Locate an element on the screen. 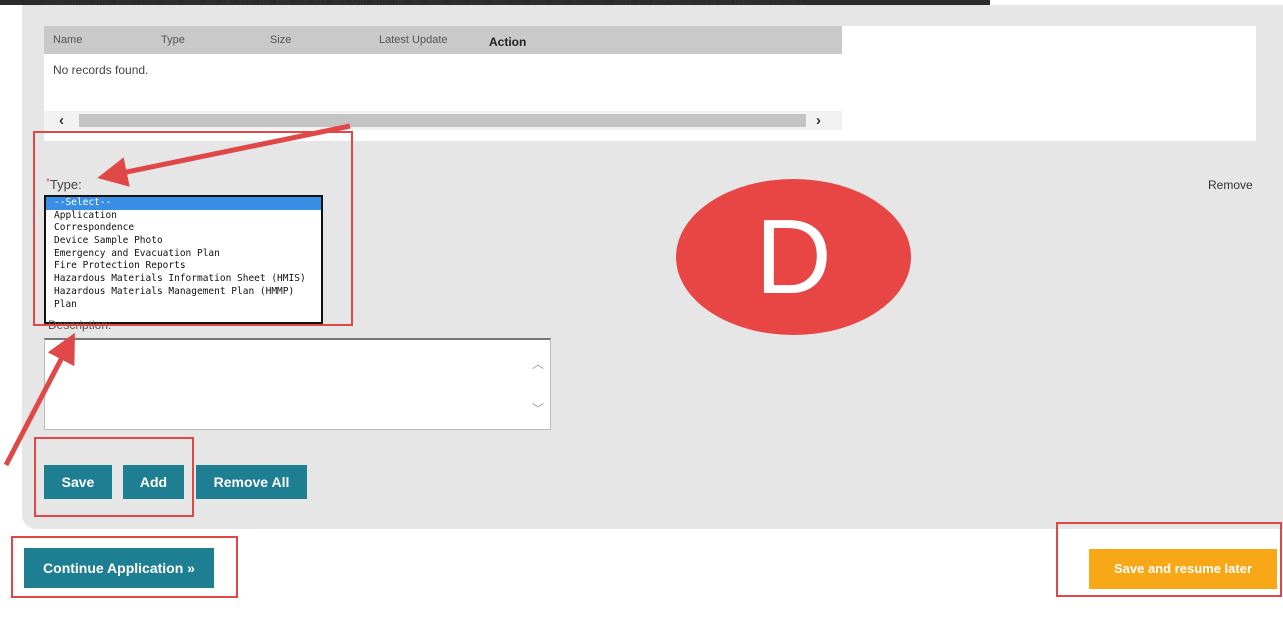  scroll-right-arrow-icon: › is located at coordinates (818, 120).